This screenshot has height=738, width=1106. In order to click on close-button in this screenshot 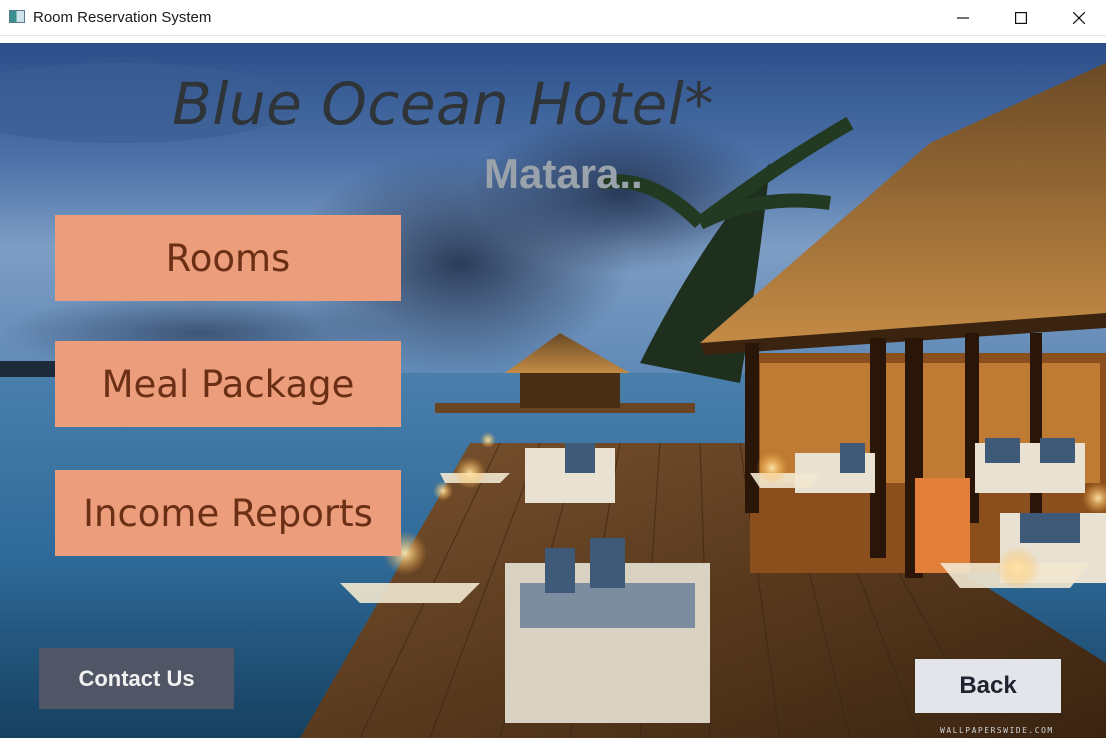, I will do `click(1079, 17)`.